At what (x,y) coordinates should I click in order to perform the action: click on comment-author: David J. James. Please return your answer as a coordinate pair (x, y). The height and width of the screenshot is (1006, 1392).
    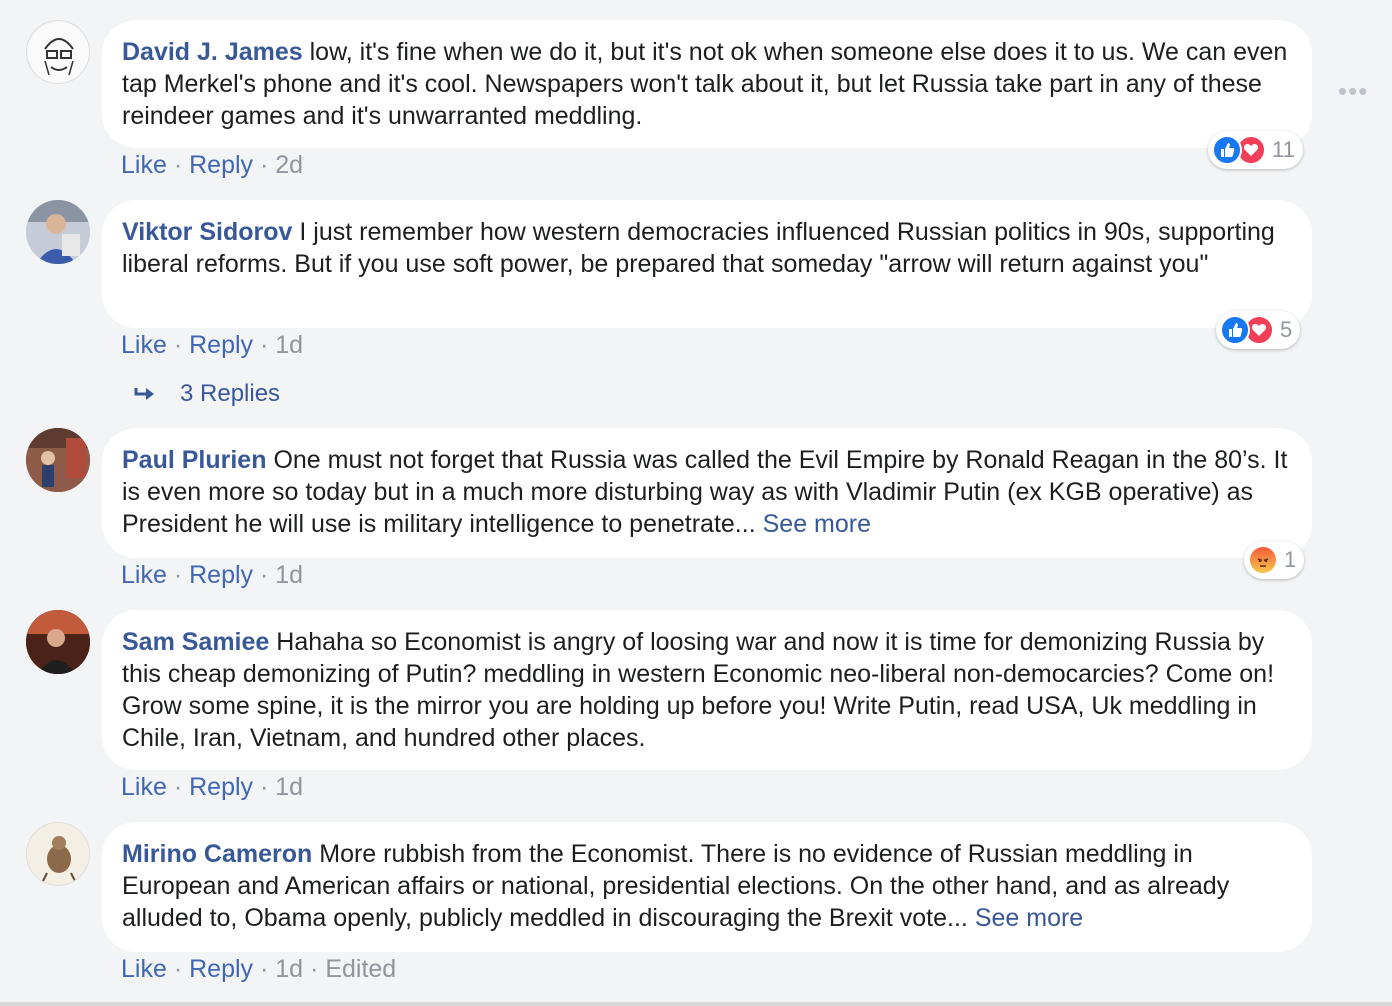
    Looking at the image, I should click on (212, 52).